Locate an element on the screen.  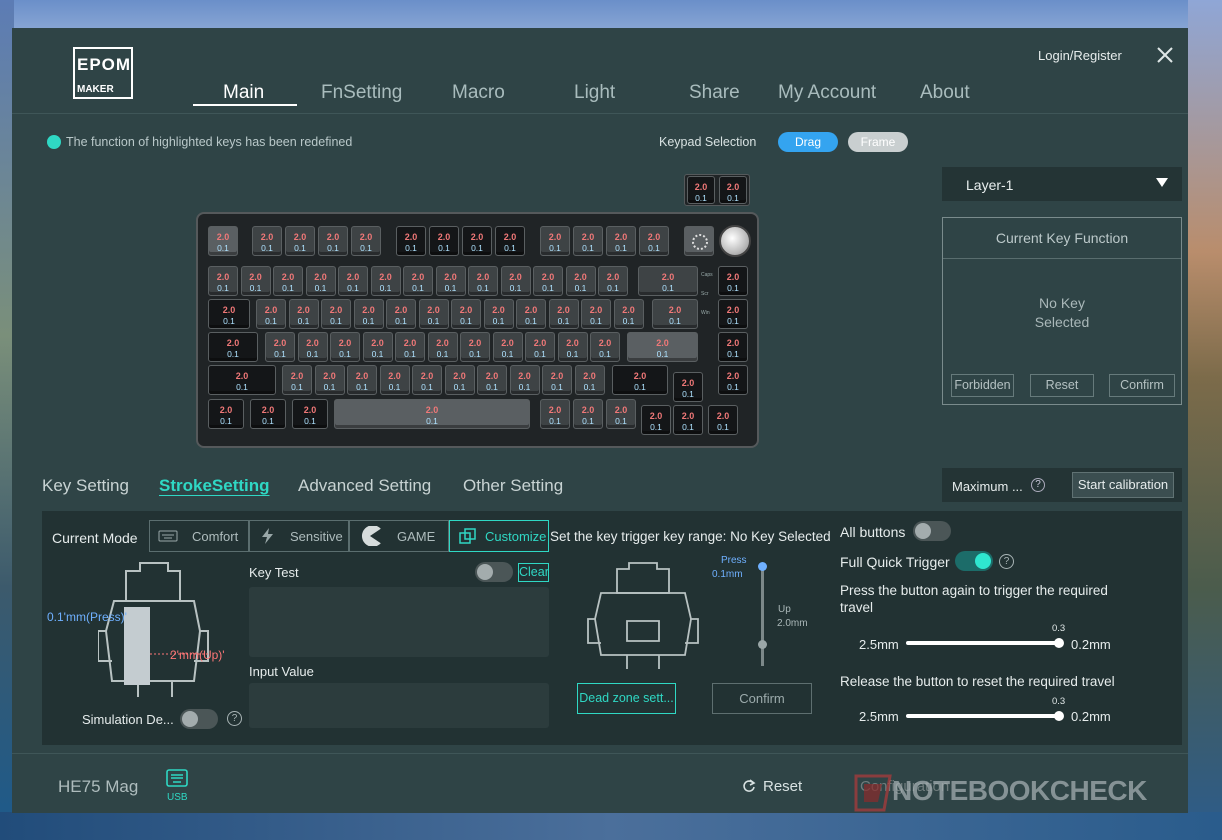
confirm-key-button: Confirm is located at coordinates (1142, 385).